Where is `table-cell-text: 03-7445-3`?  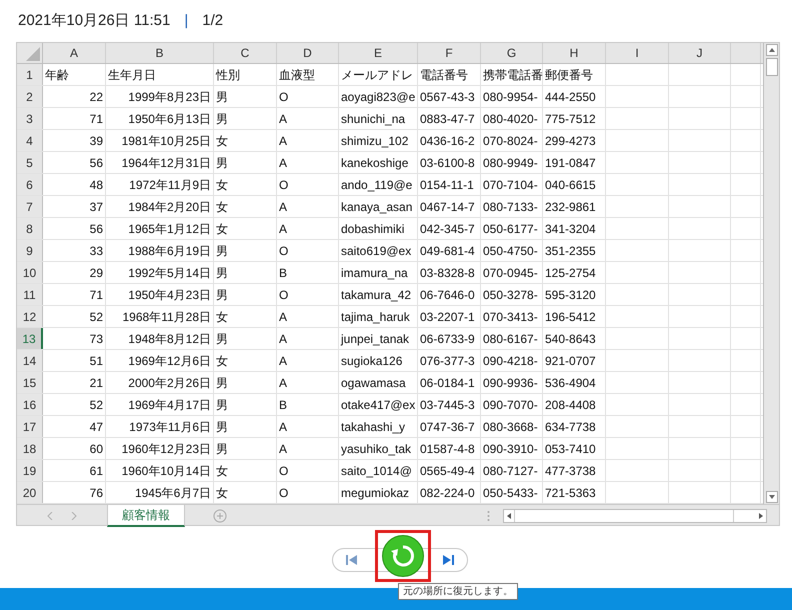
table-cell-text: 03-7445-3 is located at coordinates (447, 405).